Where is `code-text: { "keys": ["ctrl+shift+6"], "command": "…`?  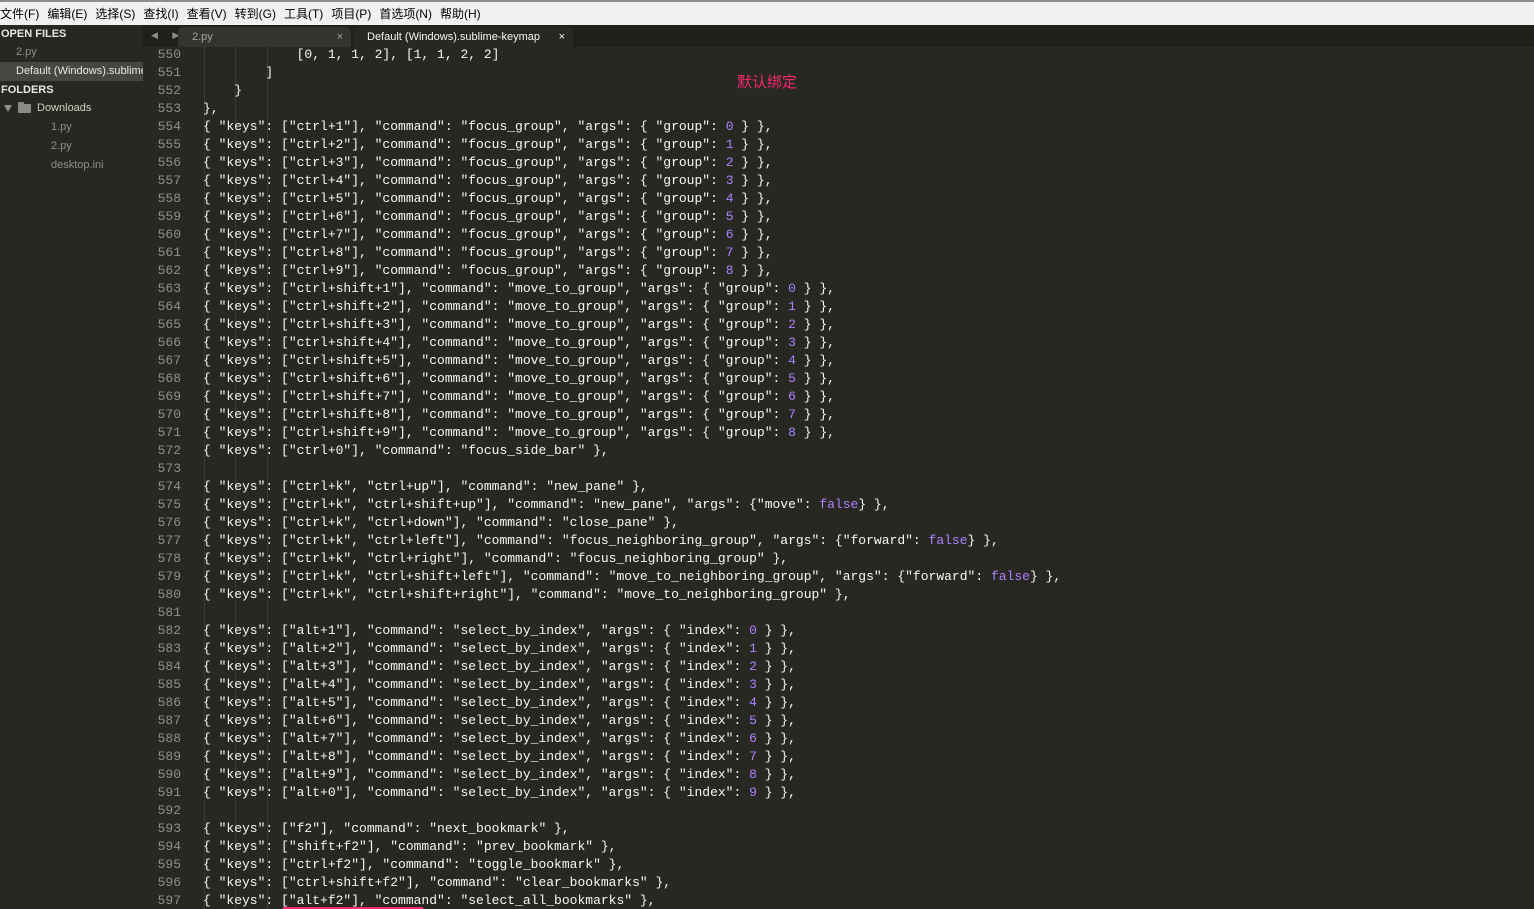
code-text: { "keys": ["ctrl+shift+6"], "command": "… is located at coordinates (519, 378).